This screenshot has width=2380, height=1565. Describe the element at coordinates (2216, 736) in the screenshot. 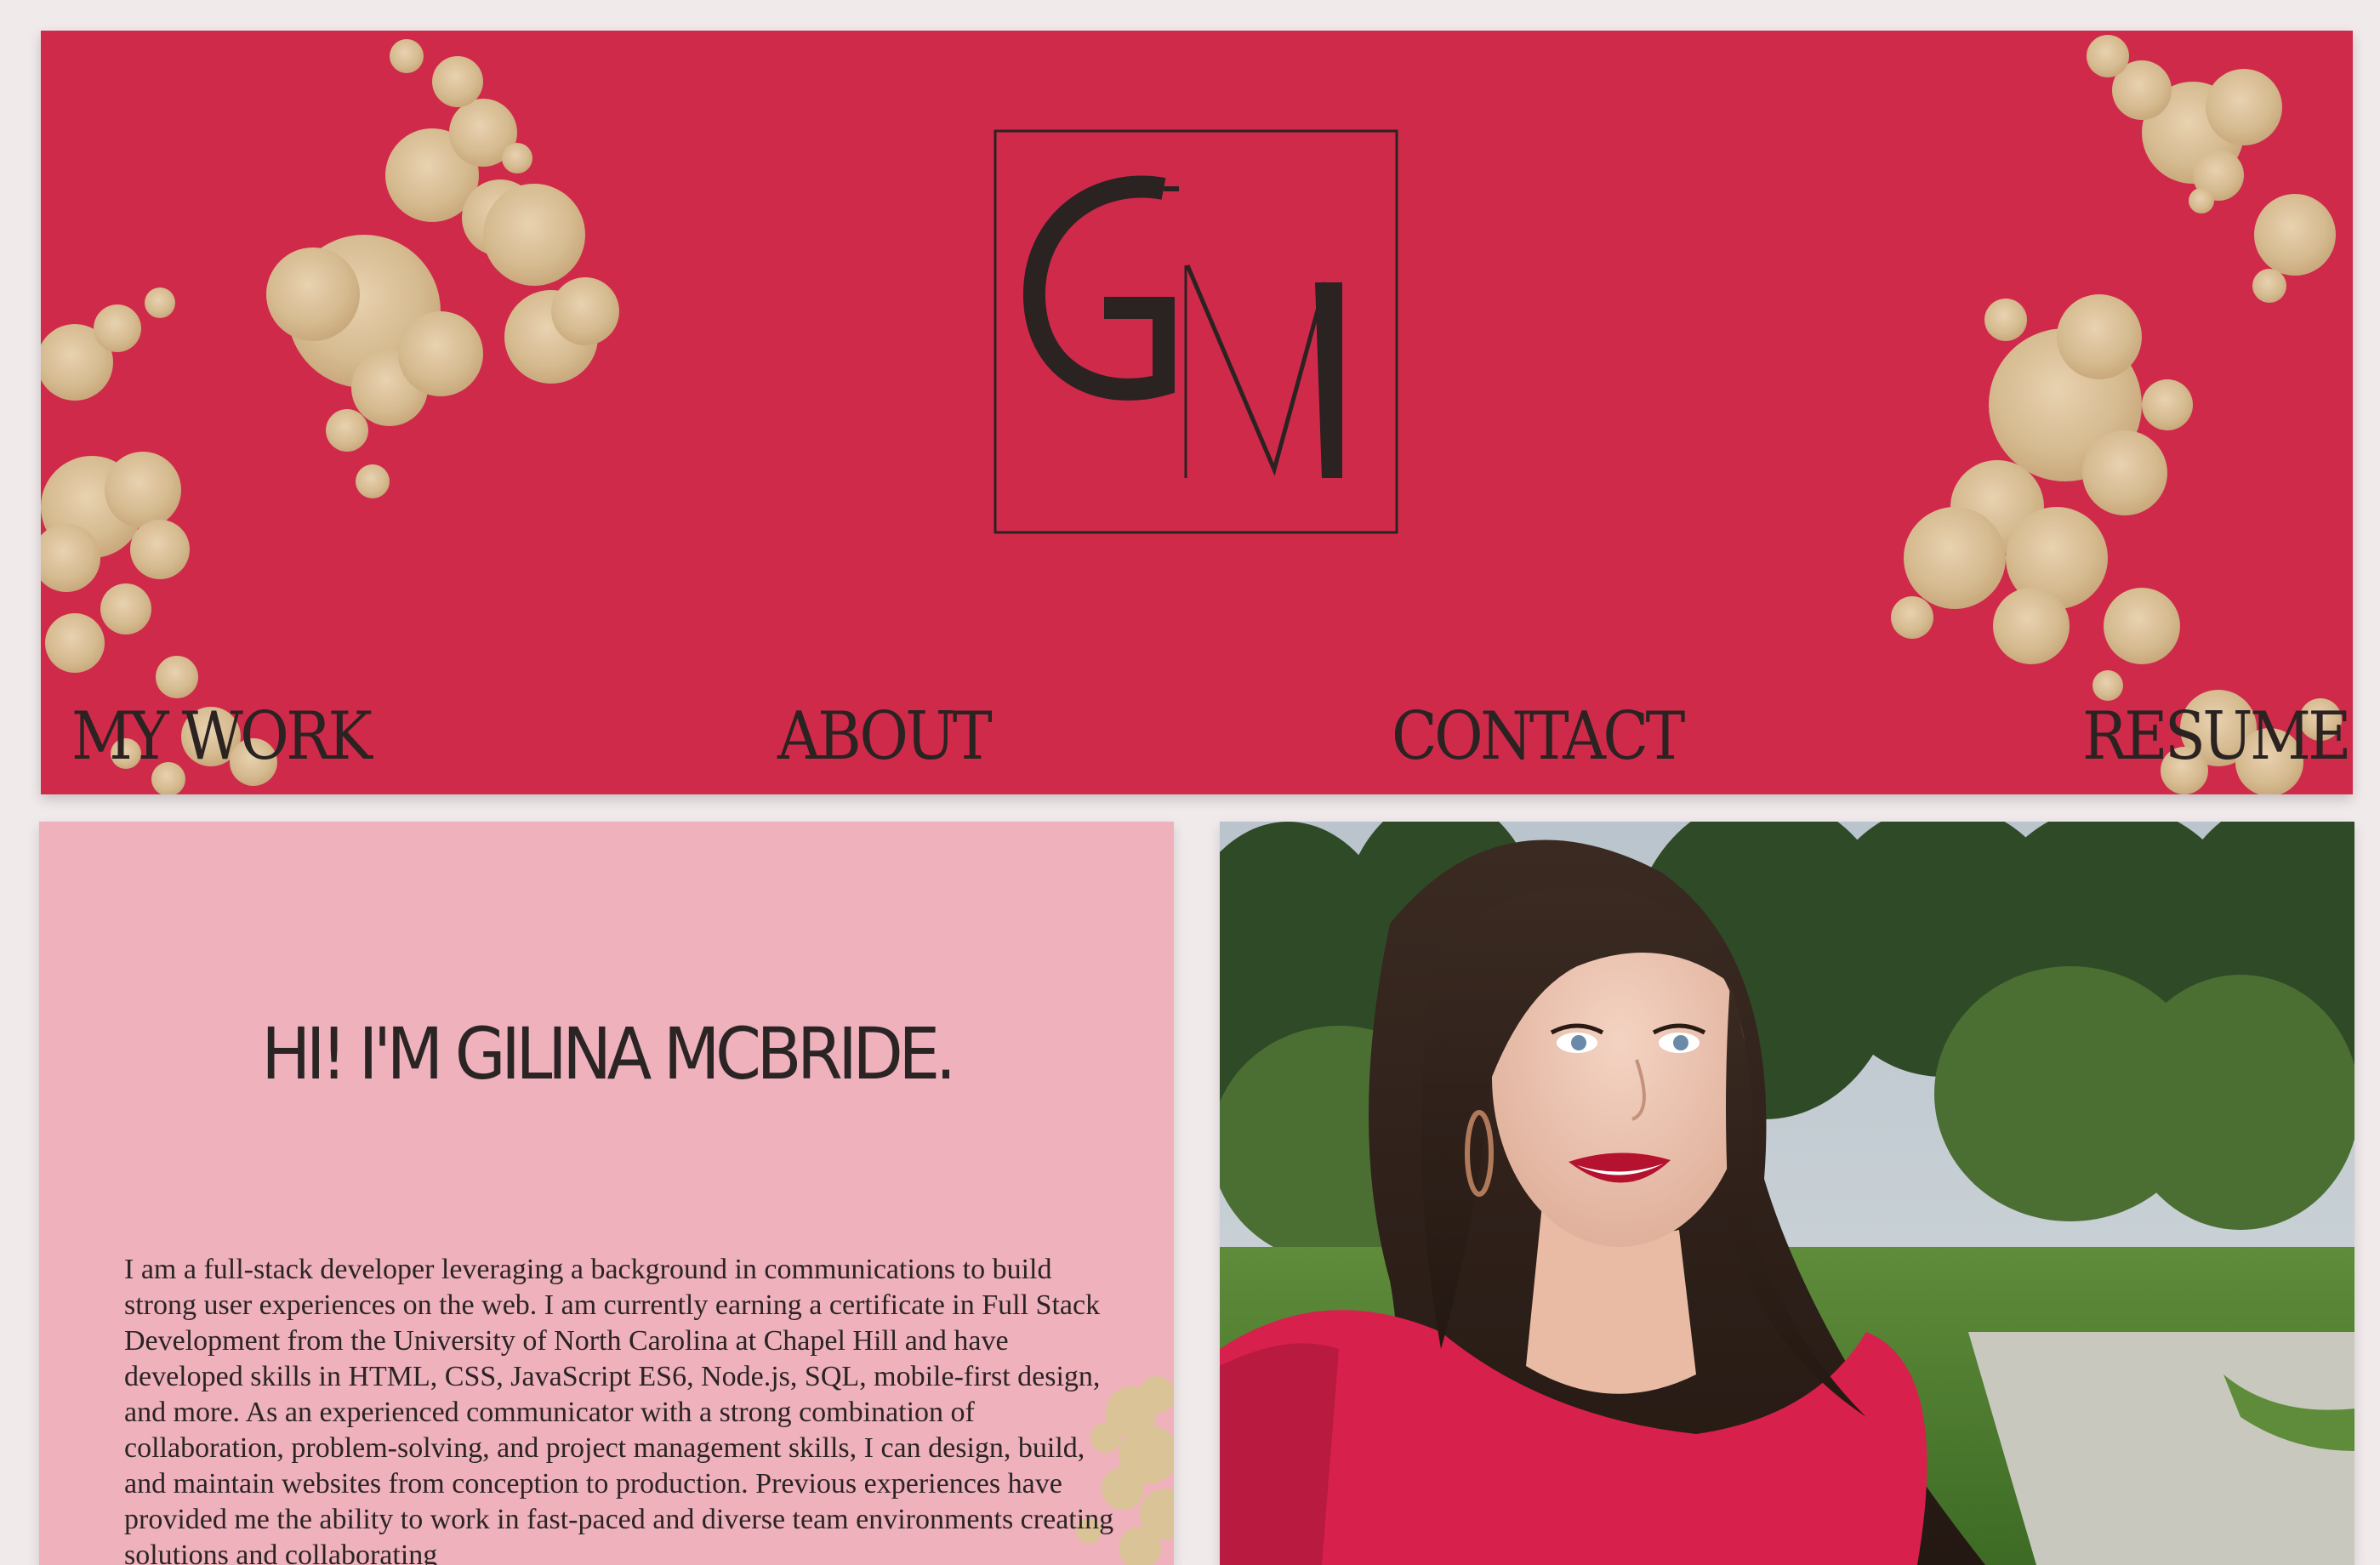

I see `nav-resume-link: RESUME` at that location.